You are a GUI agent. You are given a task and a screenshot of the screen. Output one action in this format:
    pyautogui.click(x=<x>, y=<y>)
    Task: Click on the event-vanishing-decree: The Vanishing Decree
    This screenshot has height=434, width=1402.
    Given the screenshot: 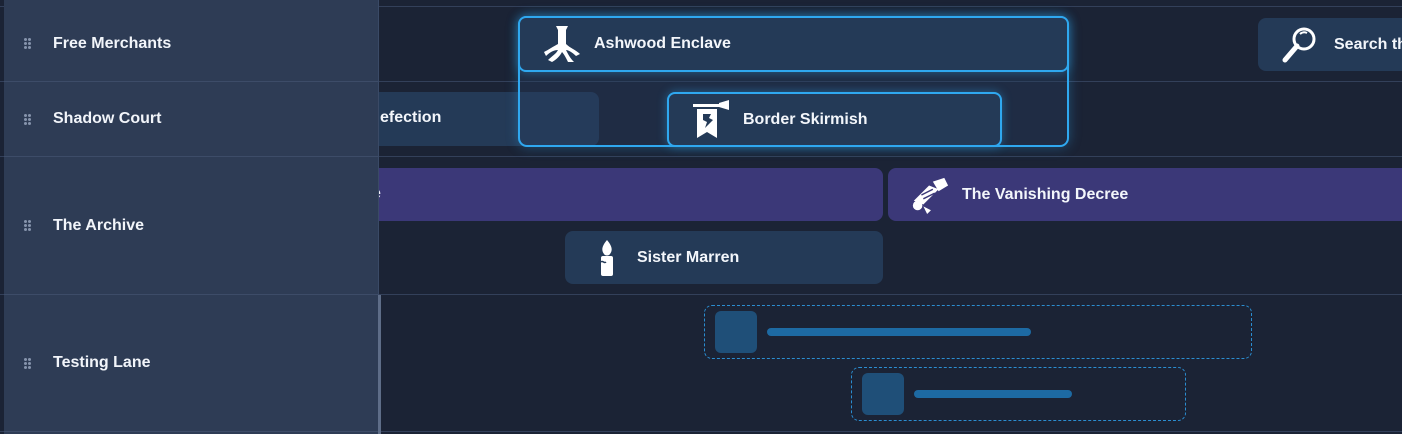 What is the action you would take?
    pyautogui.click(x=1145, y=194)
    